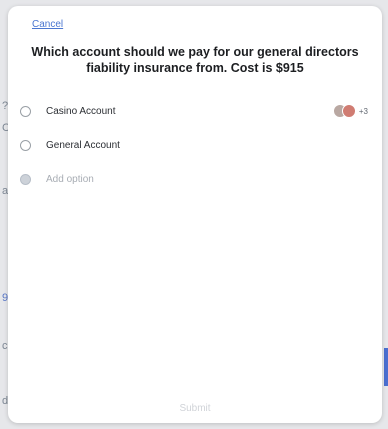 The width and height of the screenshot is (388, 429). What do you see at coordinates (5, 346) in the screenshot?
I see `background-fragment: c` at bounding box center [5, 346].